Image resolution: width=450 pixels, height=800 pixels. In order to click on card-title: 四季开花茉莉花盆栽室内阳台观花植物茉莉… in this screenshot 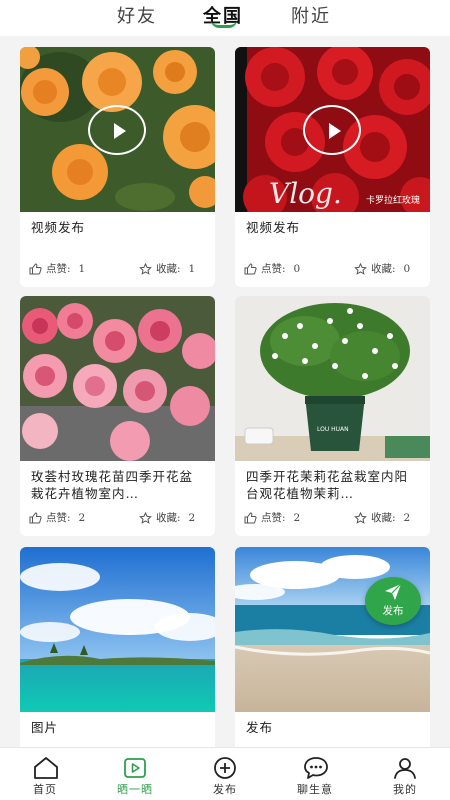, I will do `click(327, 485)`.